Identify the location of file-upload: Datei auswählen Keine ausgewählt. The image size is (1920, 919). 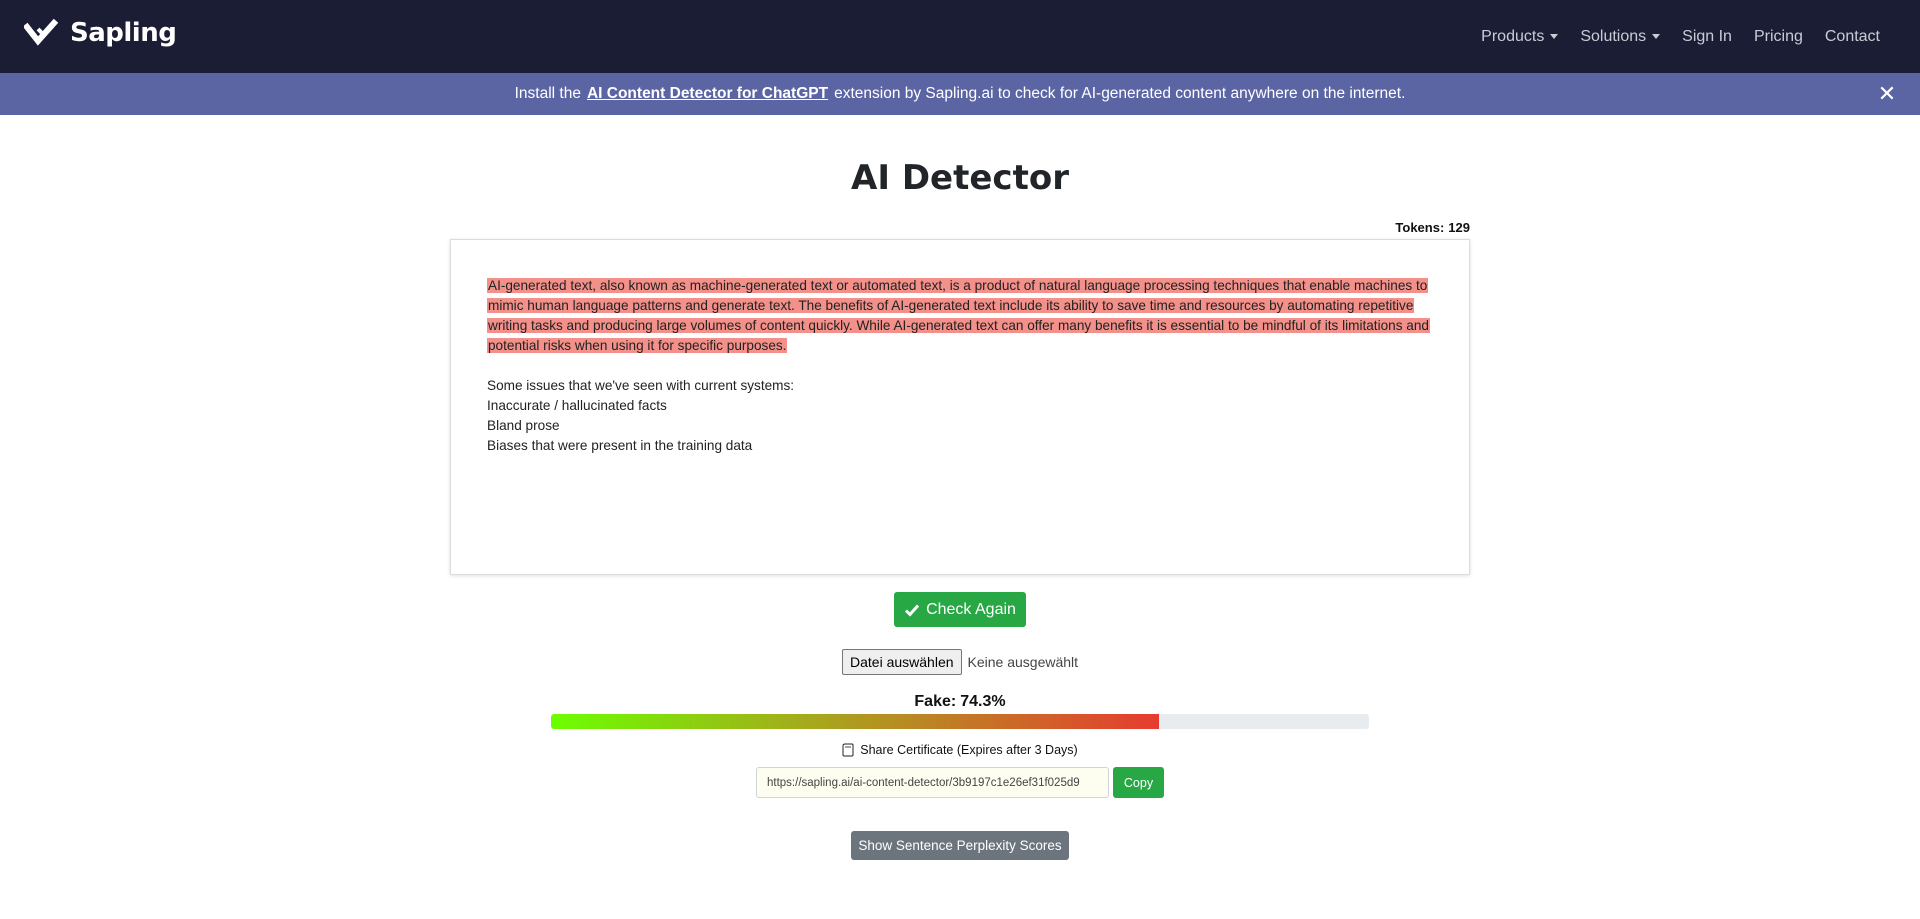
(960, 662).